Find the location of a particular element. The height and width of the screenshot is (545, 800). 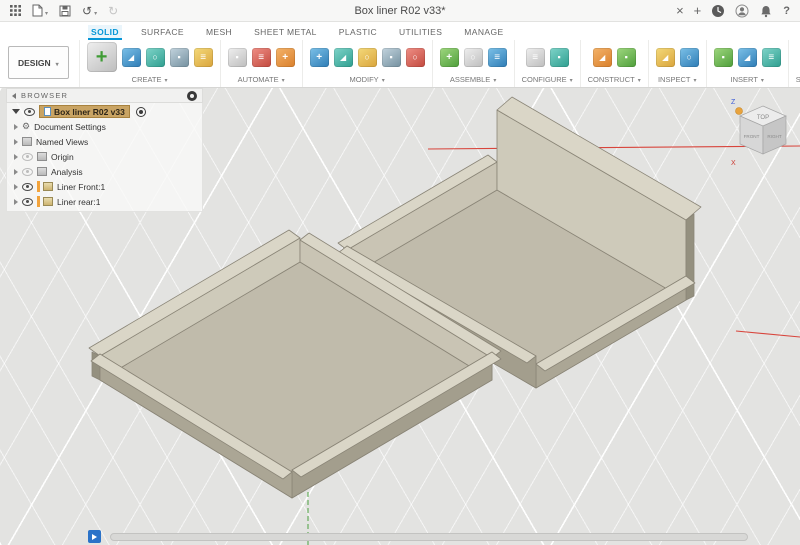

configuration-table-icon is located at coordinates (535, 57).